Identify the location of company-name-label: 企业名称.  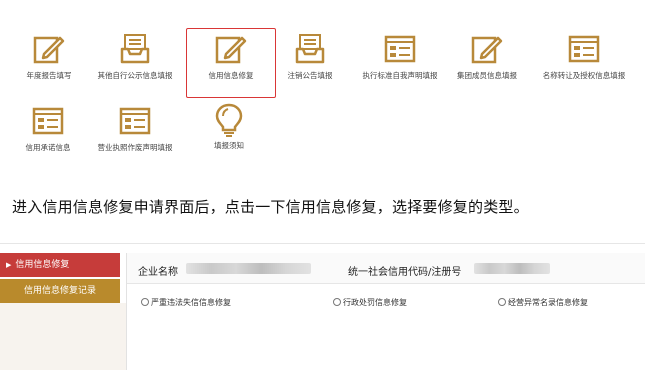
(158, 272).